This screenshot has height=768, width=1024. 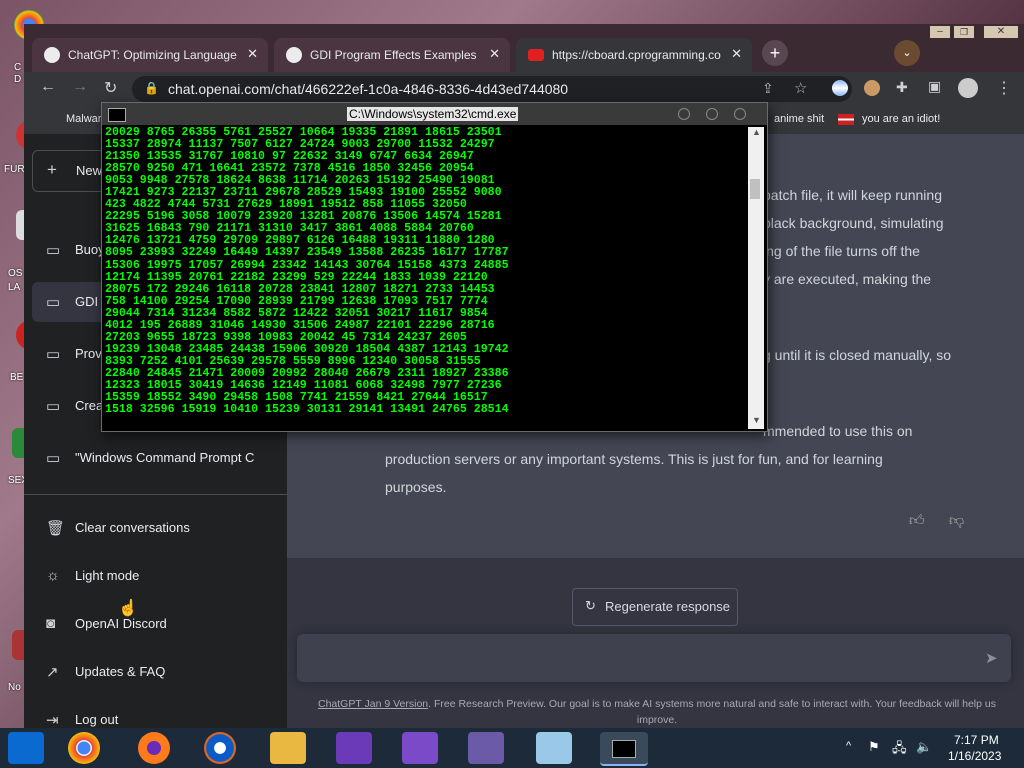 What do you see at coordinates (590, 605) in the screenshot?
I see `refresh-icon: ↻` at bounding box center [590, 605].